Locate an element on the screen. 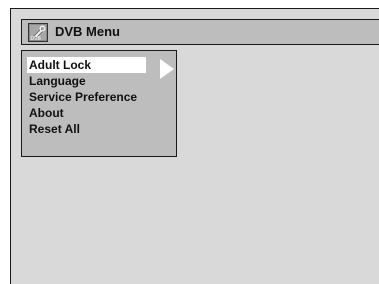  menu-item-adult-lock: Adult Lock is located at coordinates (86, 65).